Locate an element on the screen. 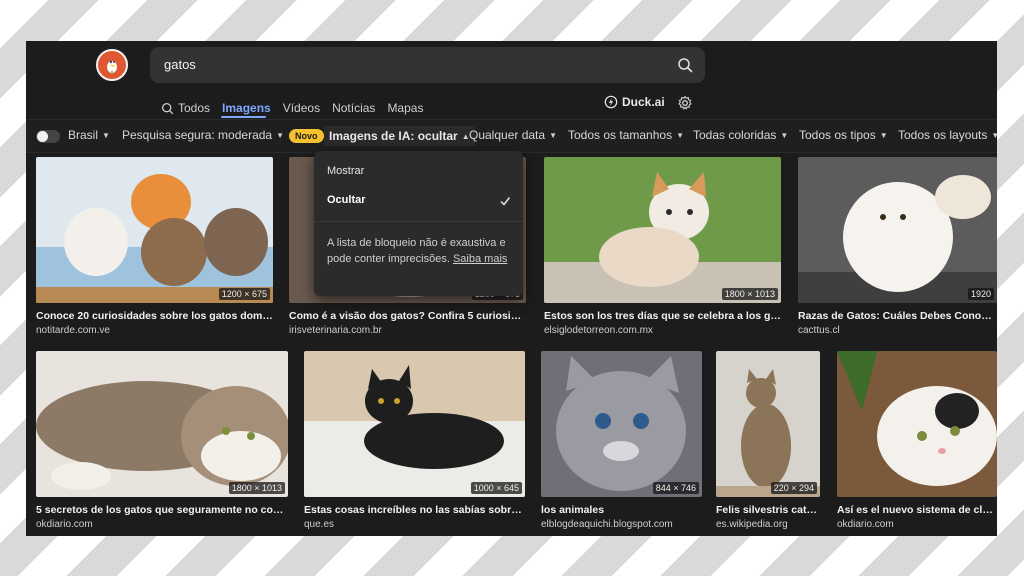 The height and width of the screenshot is (576, 1024). search-box: gatos is located at coordinates (427, 65).